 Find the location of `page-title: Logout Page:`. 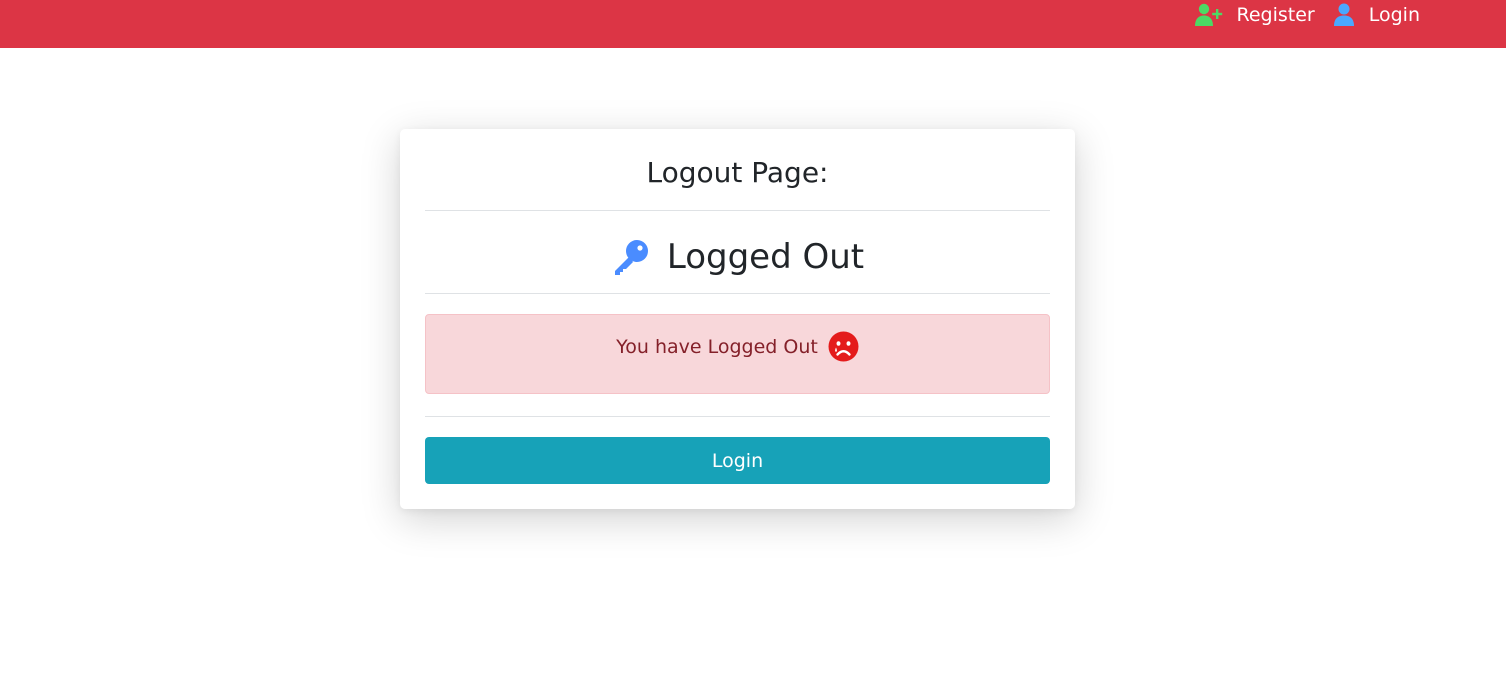

page-title: Logout Page: is located at coordinates (737, 172).